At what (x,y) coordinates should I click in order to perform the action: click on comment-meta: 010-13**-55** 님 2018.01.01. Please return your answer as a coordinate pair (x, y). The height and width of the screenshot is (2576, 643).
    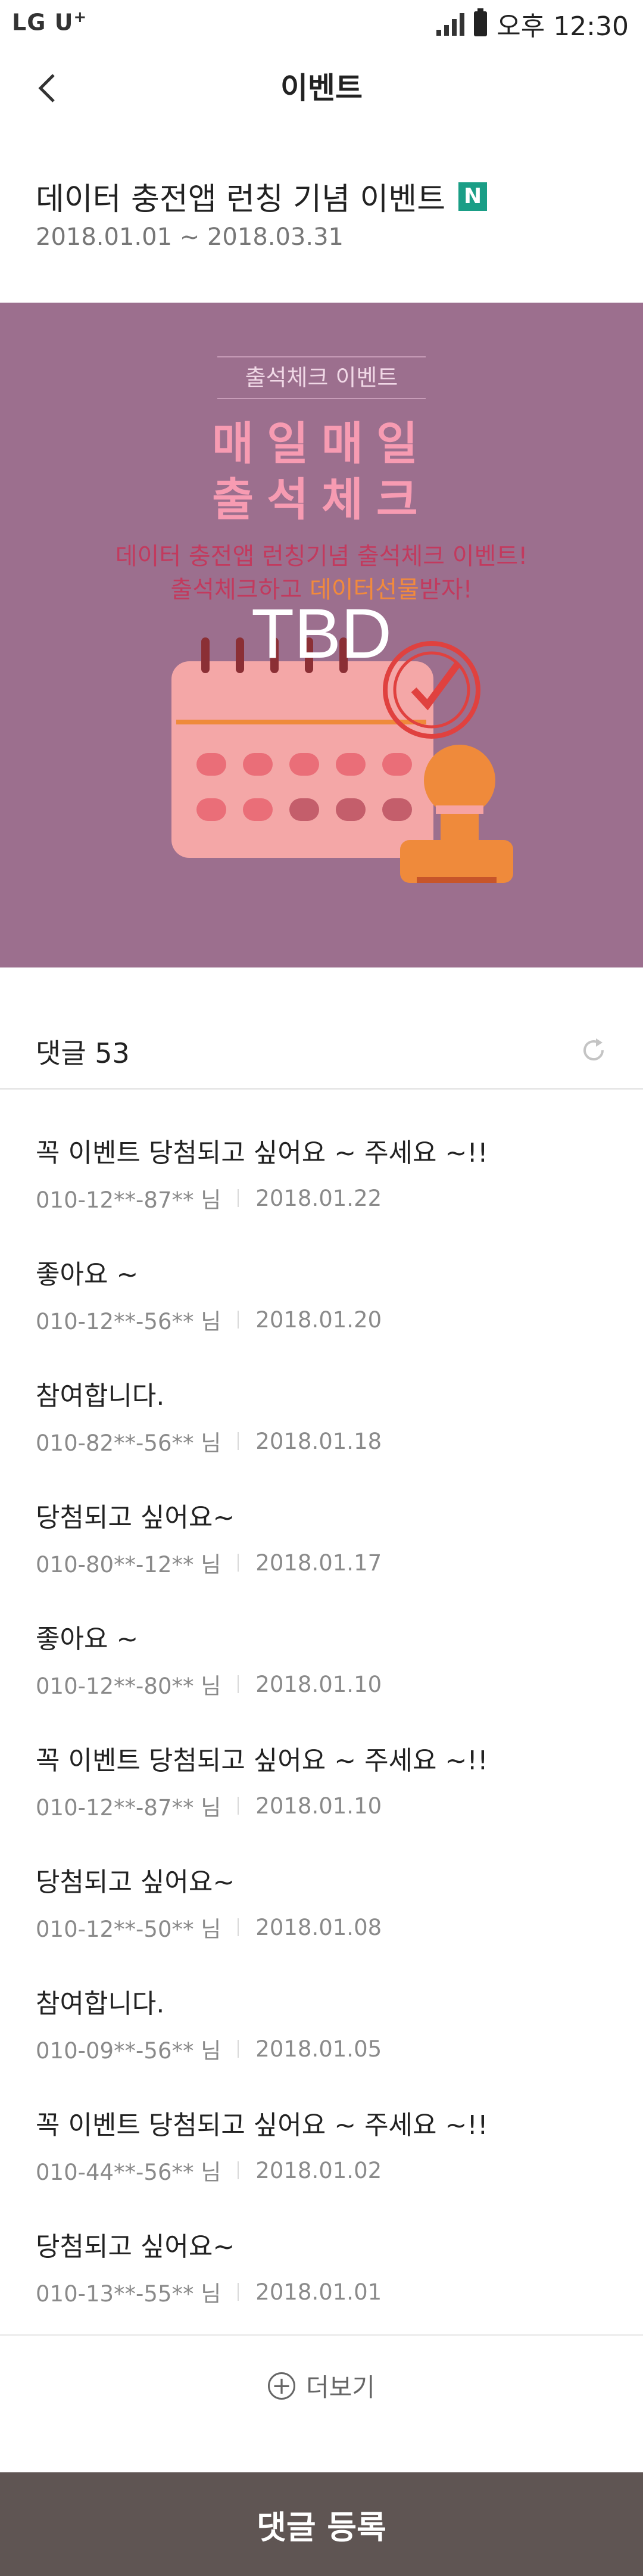
    Looking at the image, I should click on (321, 2292).